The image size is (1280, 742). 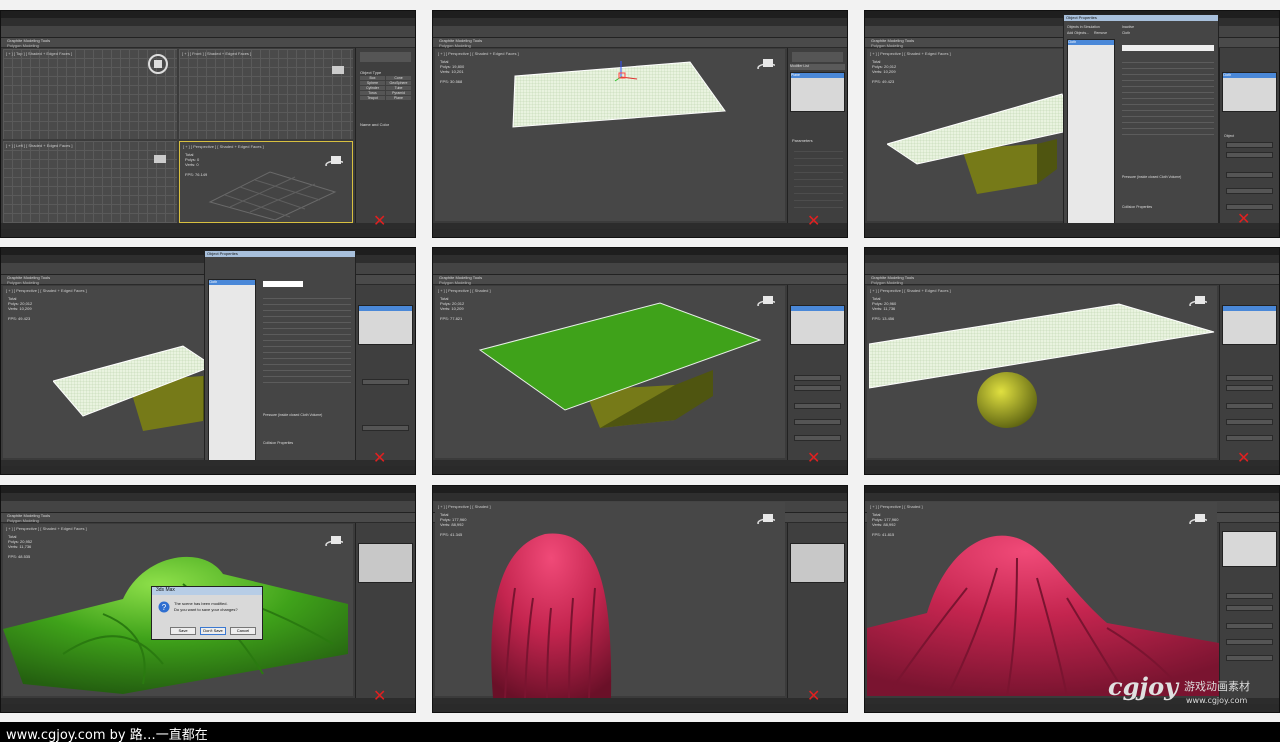 I want to click on stack-item-plane: Plane, so click(x=817, y=75).